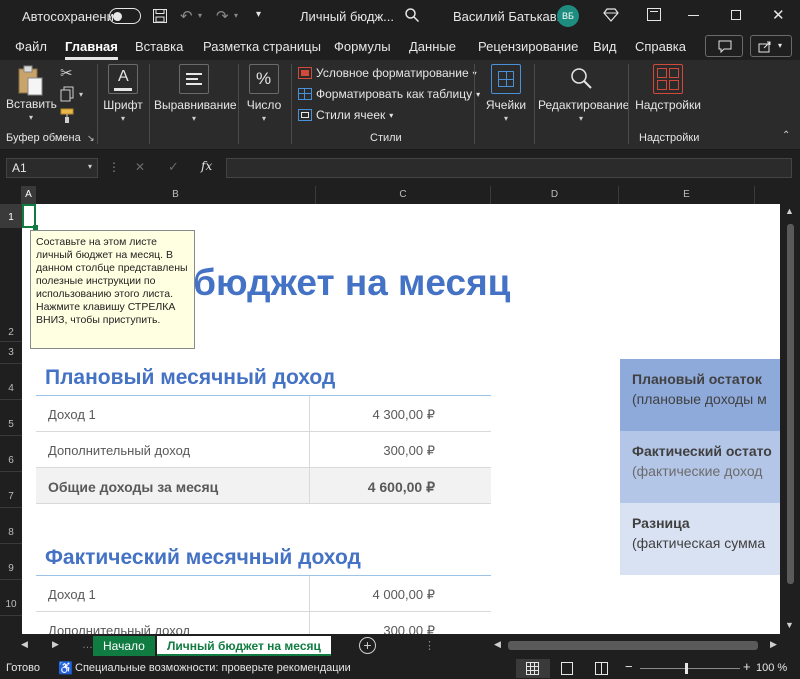 The height and width of the screenshot is (679, 800). I want to click on tab-help: Справка, so click(660, 46).